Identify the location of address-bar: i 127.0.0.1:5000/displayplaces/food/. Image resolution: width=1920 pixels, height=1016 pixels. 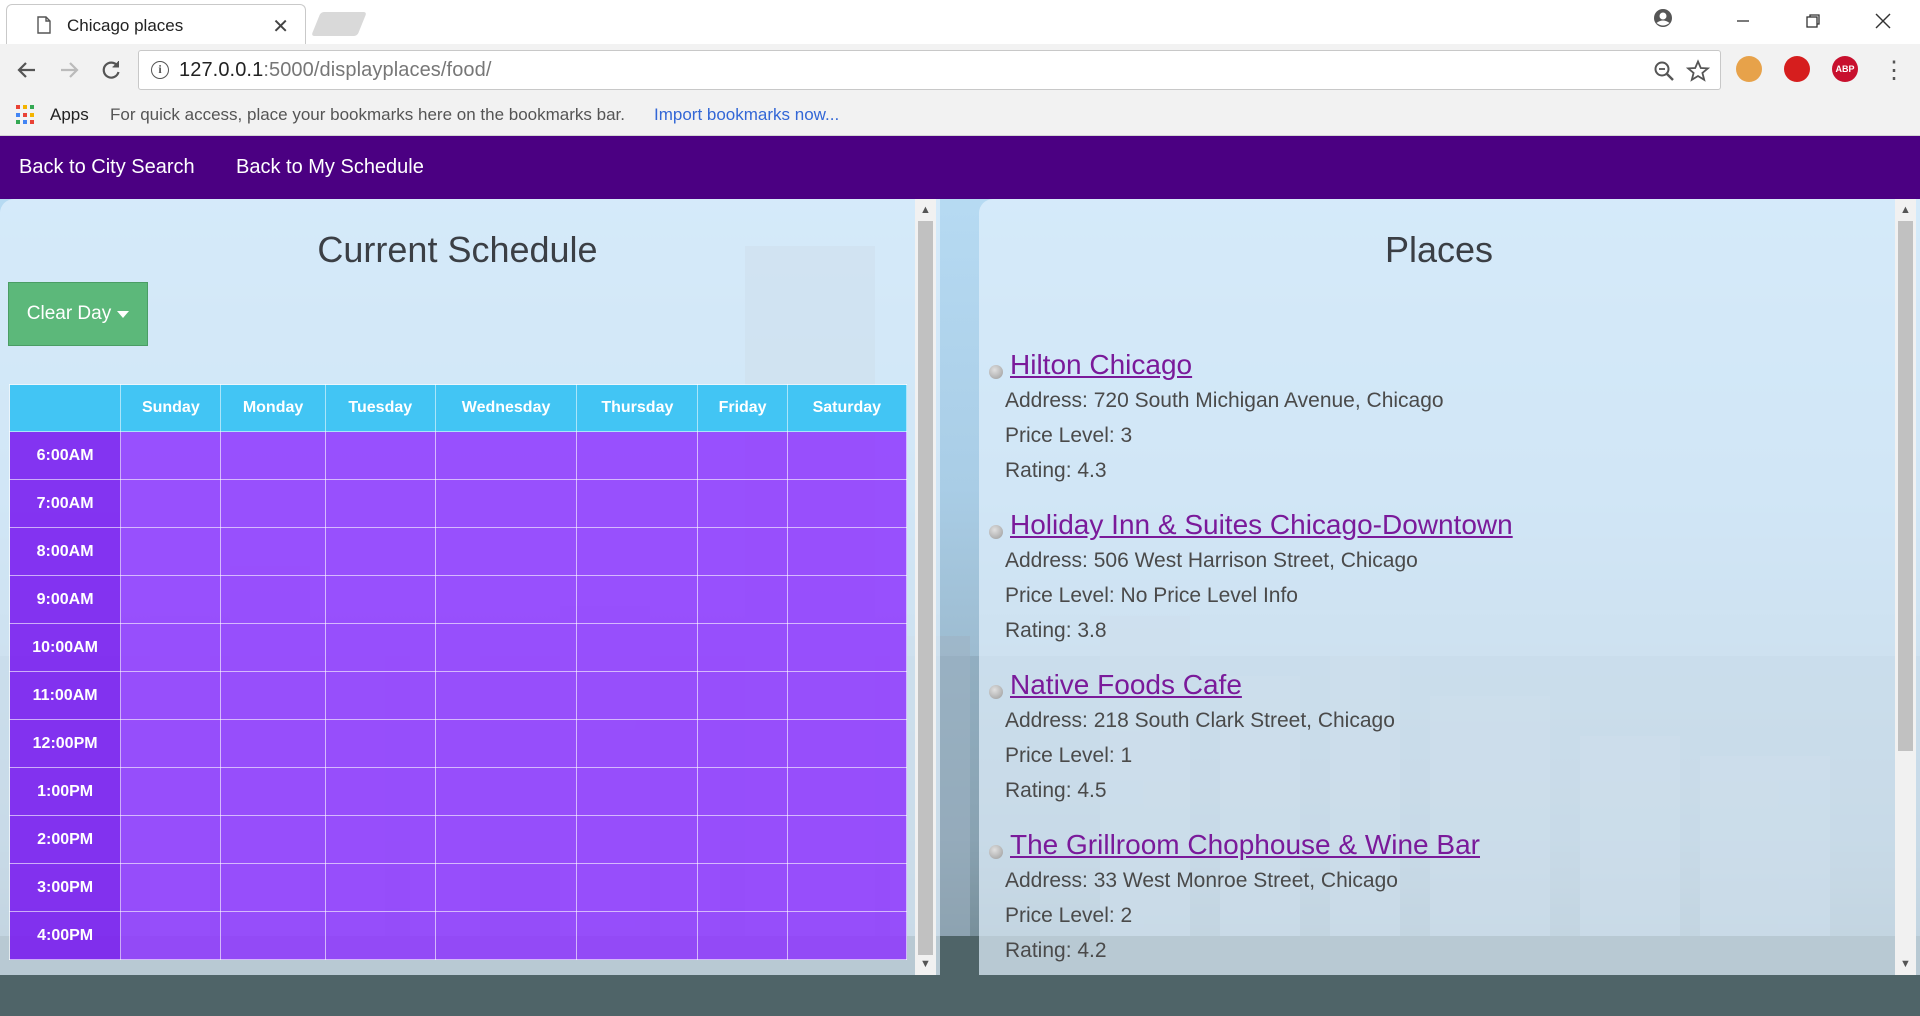
(929, 70).